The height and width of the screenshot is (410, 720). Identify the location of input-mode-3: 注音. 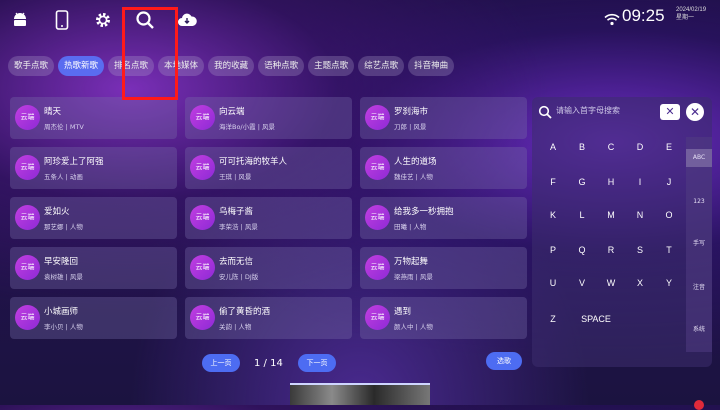
(699, 288).